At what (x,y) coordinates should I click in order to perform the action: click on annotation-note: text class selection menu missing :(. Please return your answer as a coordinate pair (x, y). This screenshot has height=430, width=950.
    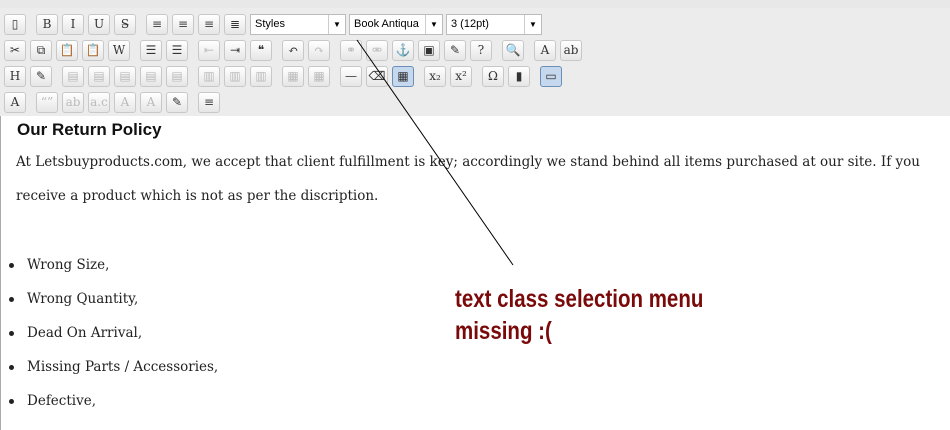
    Looking at the image, I should click on (579, 315).